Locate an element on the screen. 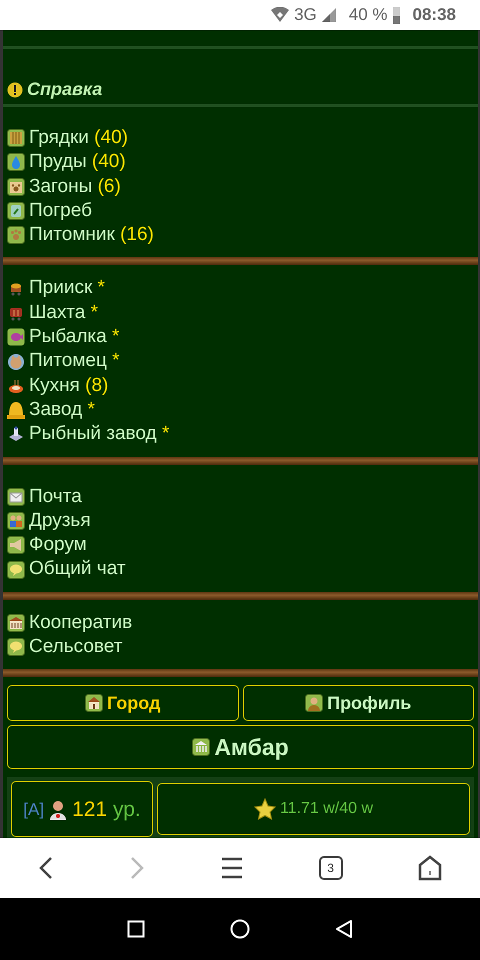 The width and height of the screenshot is (480, 960). fence-icon is located at coordinates (16, 138).